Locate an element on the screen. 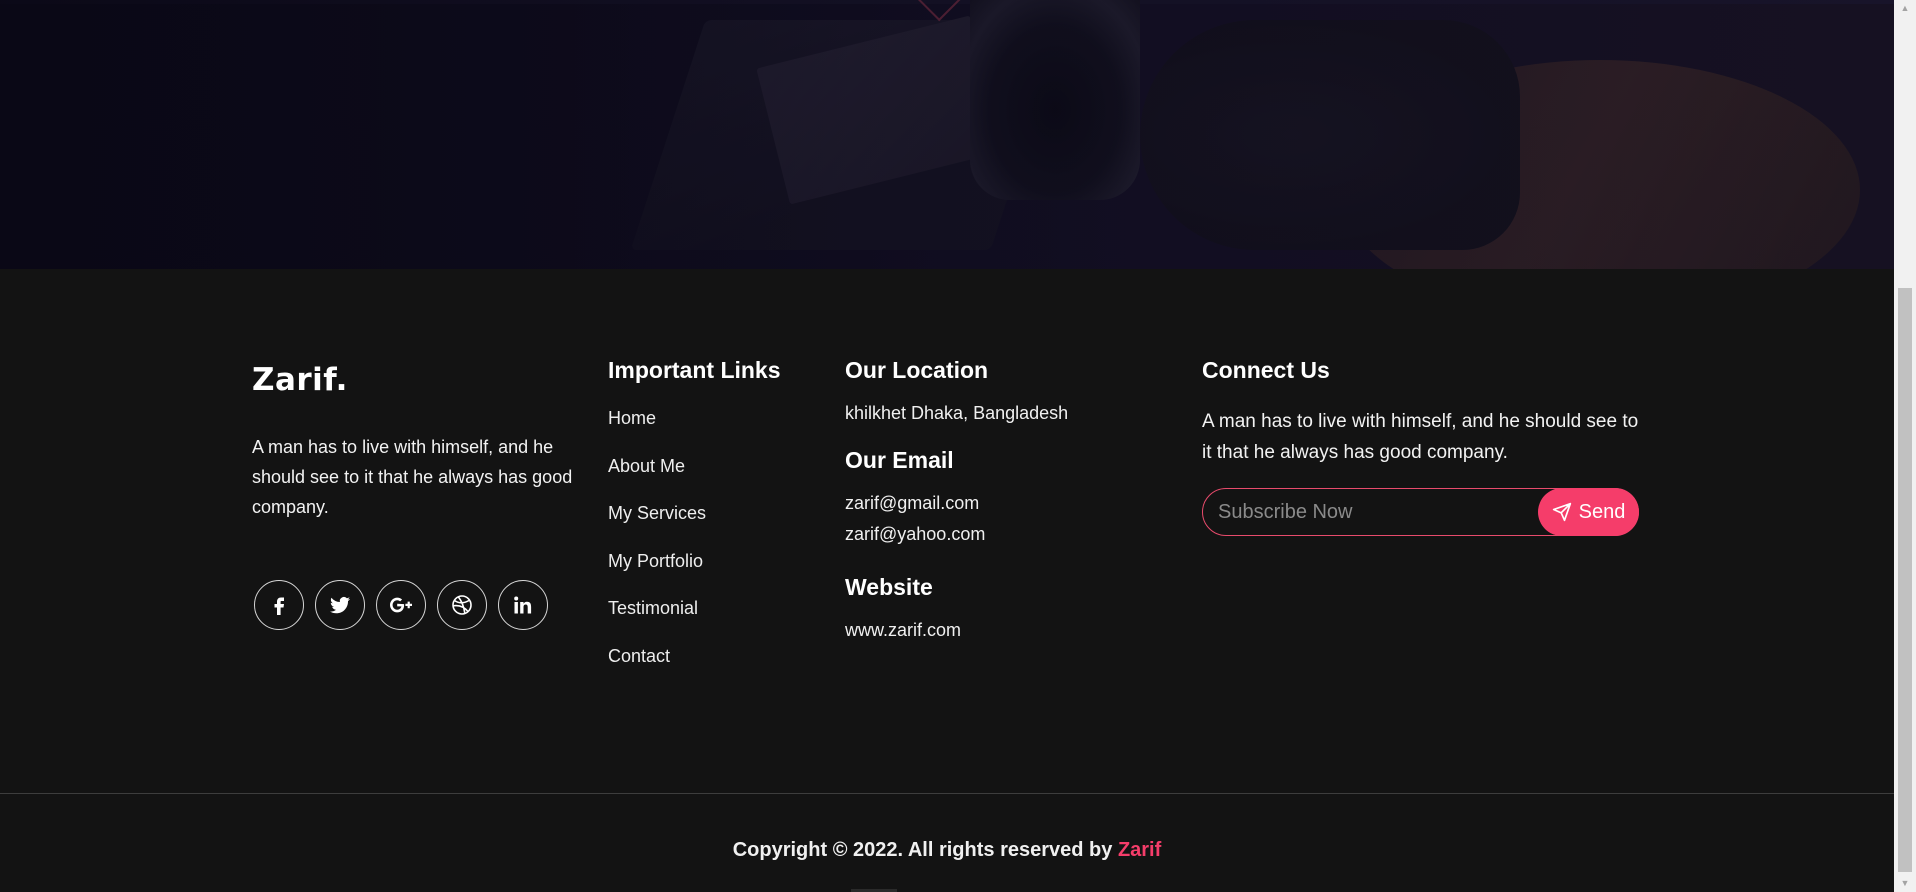 The image size is (1916, 892). footer-link-portfolio: My Portfolio is located at coordinates (708, 571).